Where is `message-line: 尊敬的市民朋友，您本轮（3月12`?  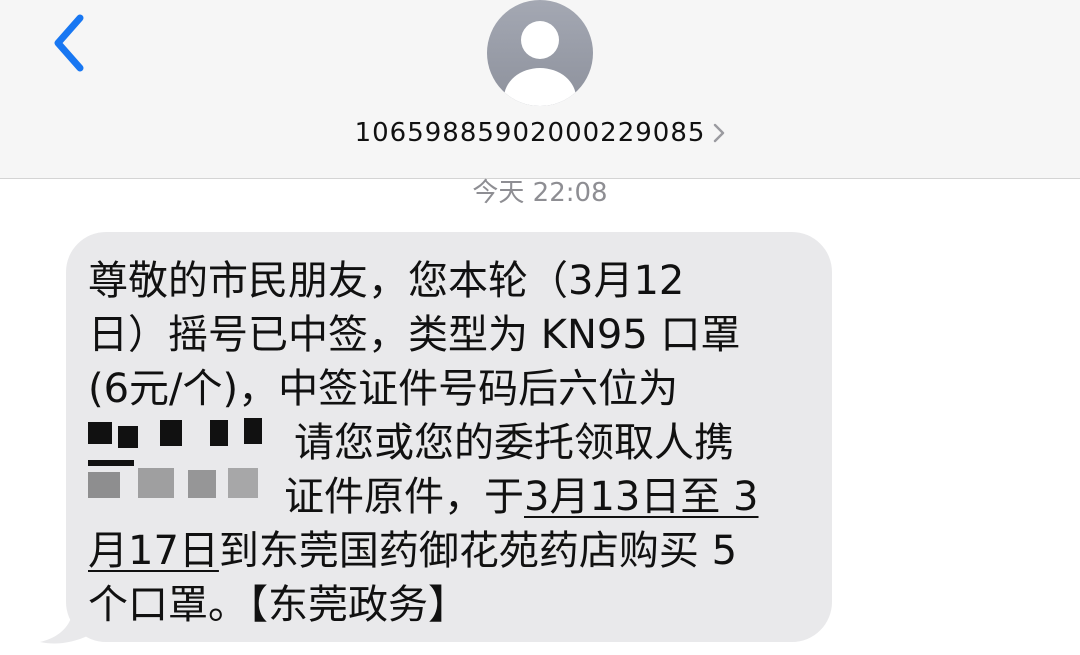
message-line: 尊敬的市民朋友，您本轮（3月12 is located at coordinates (386, 281).